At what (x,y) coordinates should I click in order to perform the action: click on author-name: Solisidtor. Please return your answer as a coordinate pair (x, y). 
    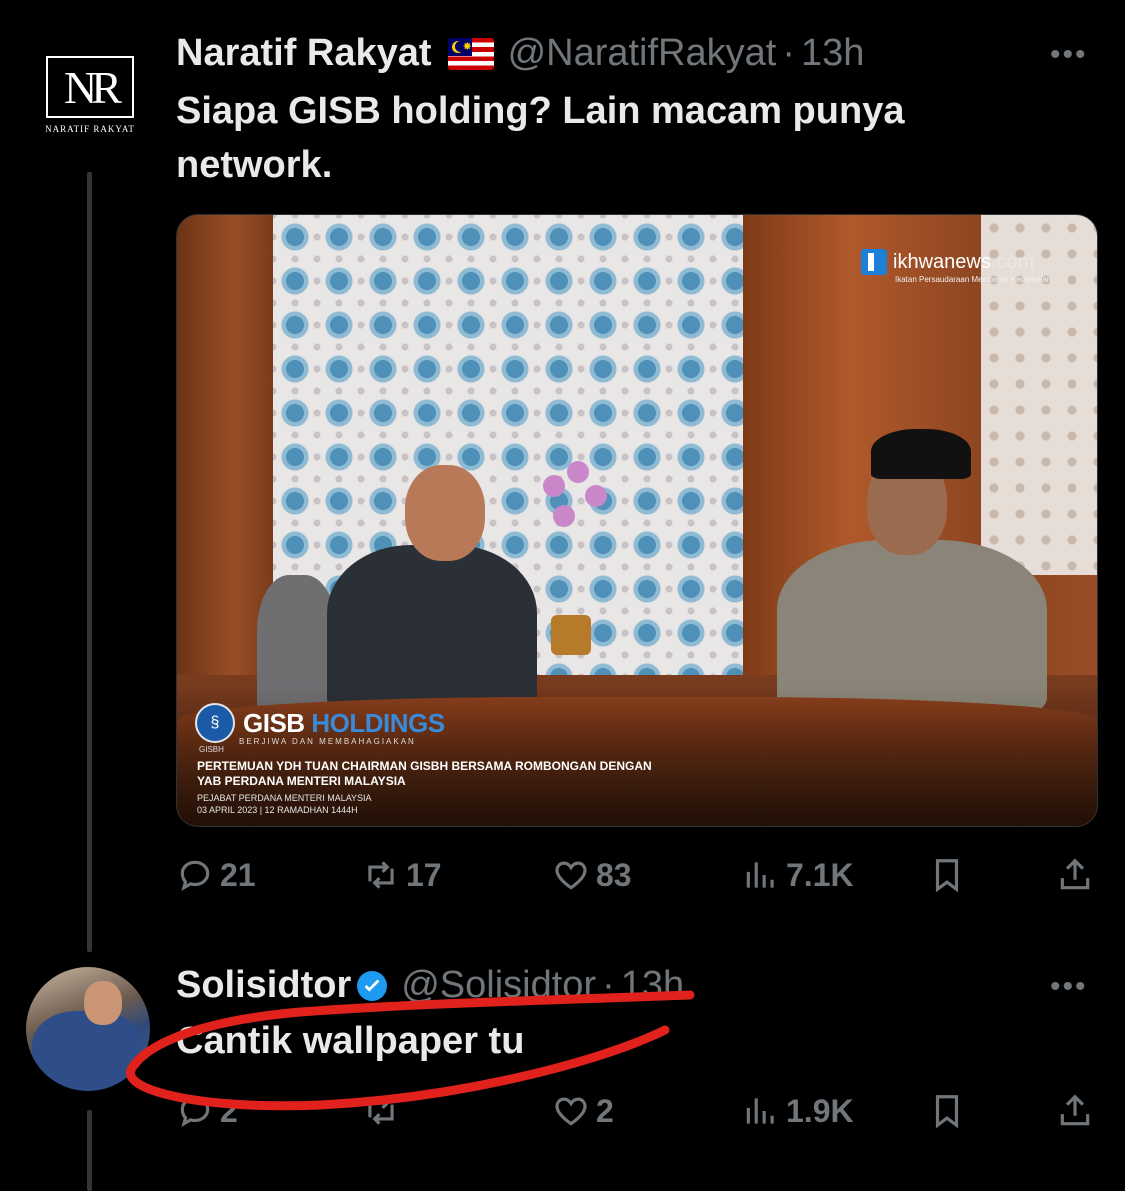
    Looking at the image, I should click on (263, 985).